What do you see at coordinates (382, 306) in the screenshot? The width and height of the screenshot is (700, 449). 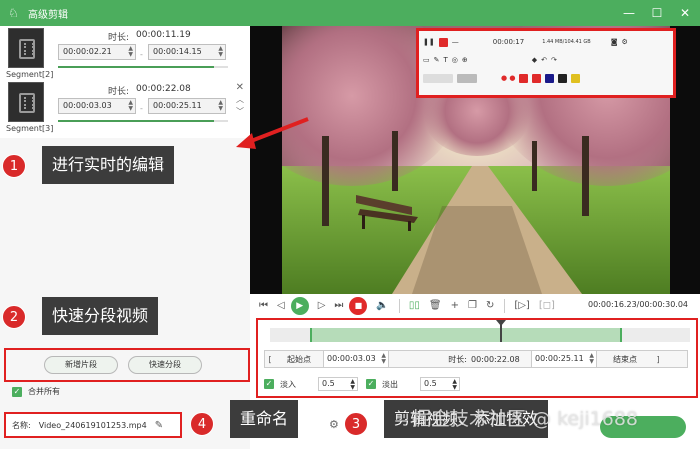 I see `volume-icon: 🔈` at bounding box center [382, 306].